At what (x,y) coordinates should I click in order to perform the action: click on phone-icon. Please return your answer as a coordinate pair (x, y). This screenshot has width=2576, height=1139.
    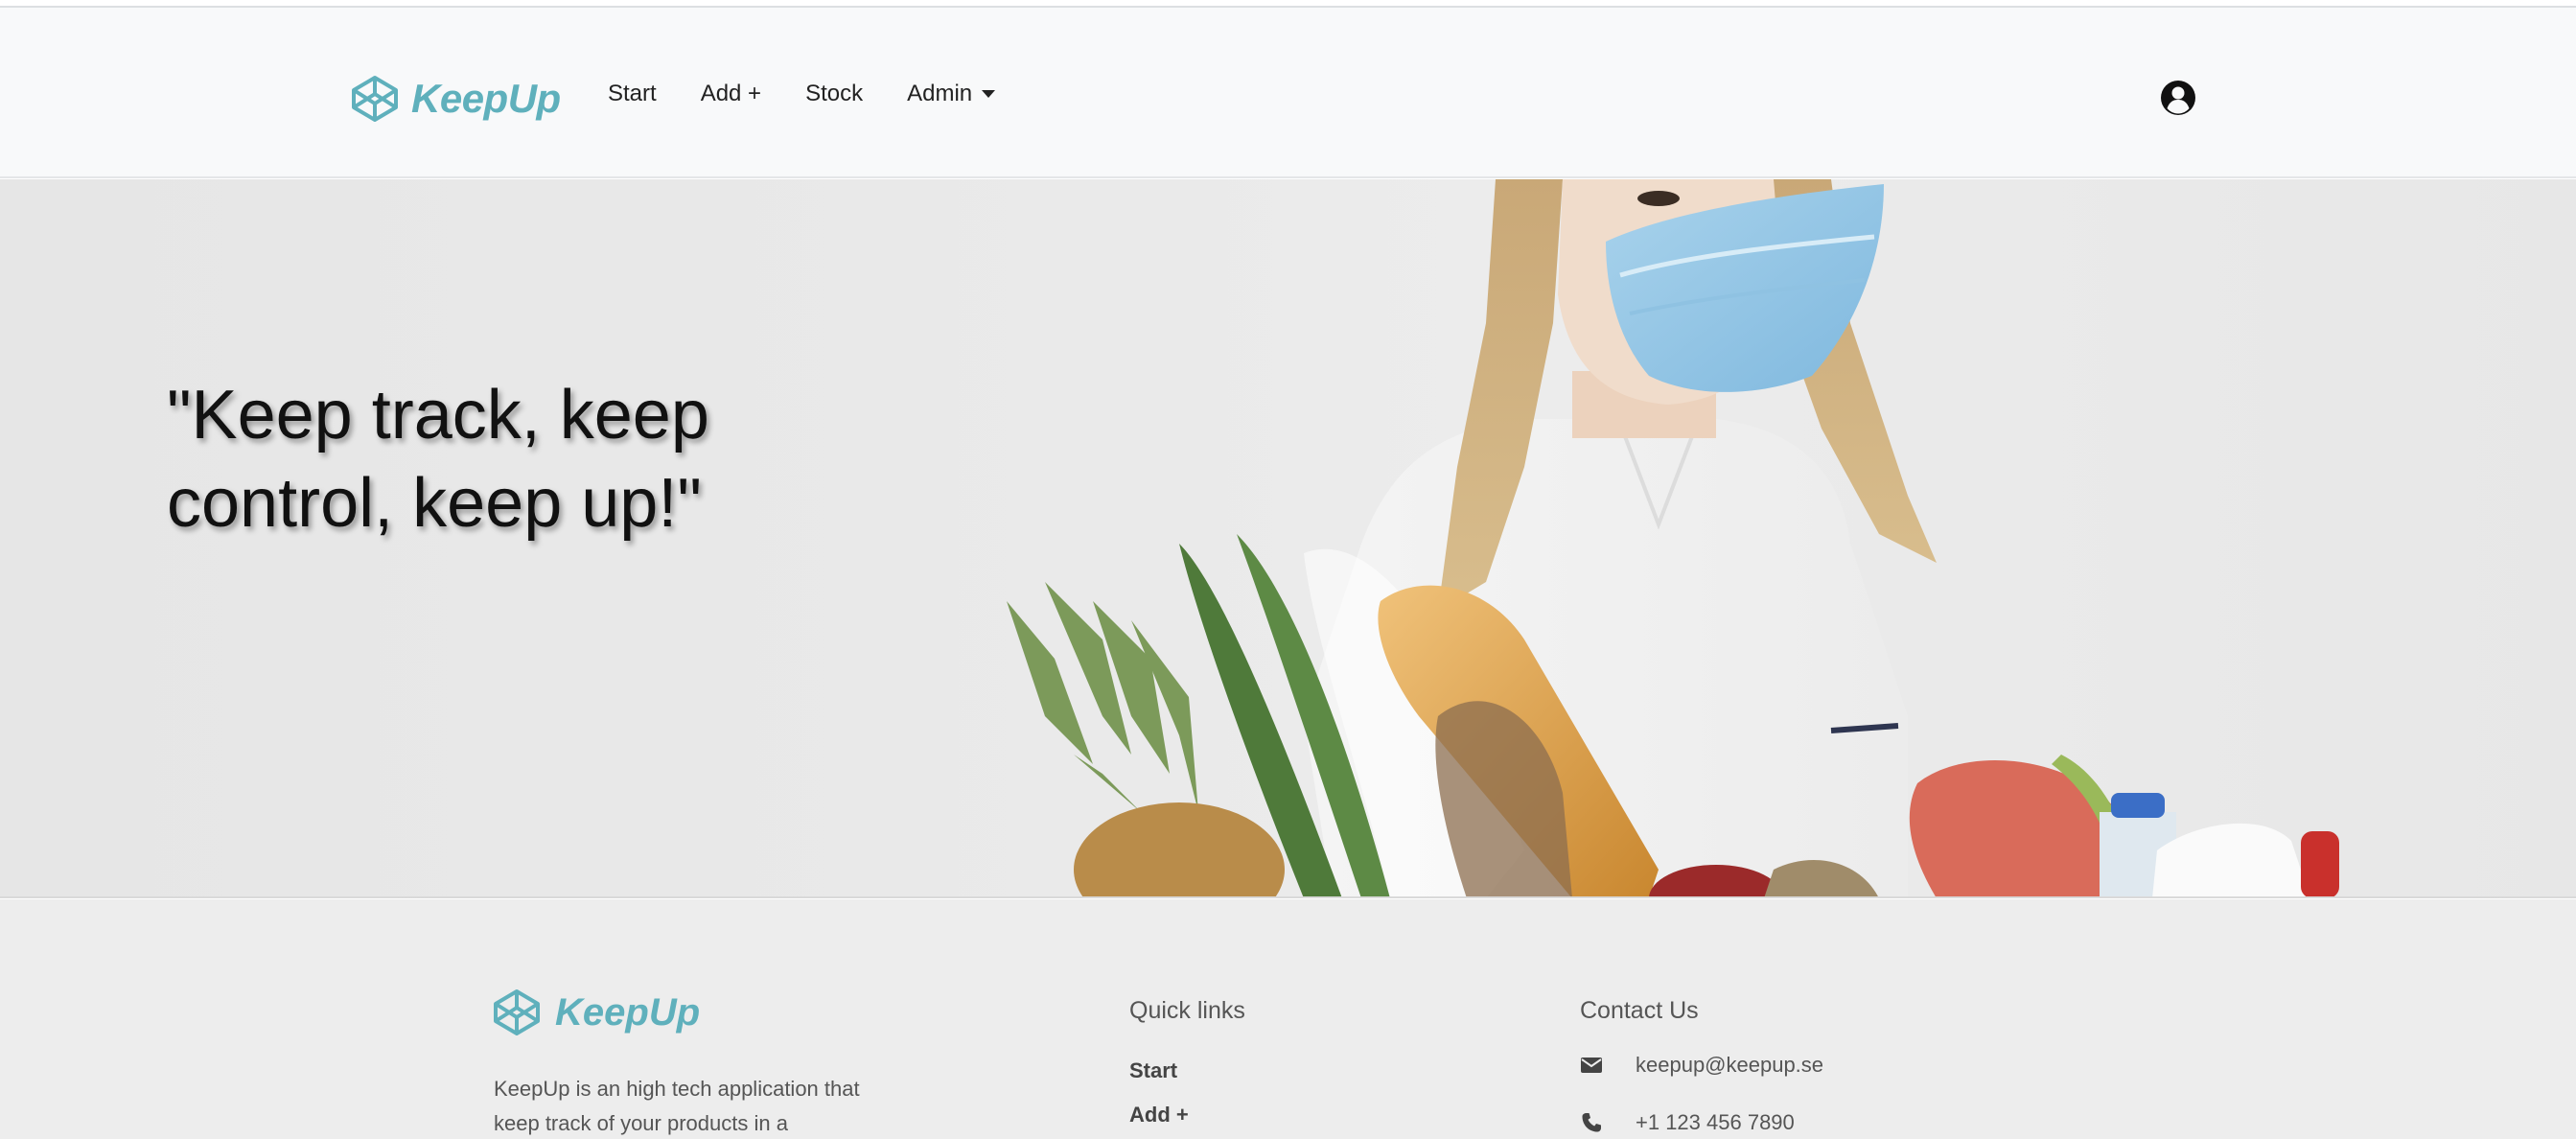
    Looking at the image, I should click on (1591, 1122).